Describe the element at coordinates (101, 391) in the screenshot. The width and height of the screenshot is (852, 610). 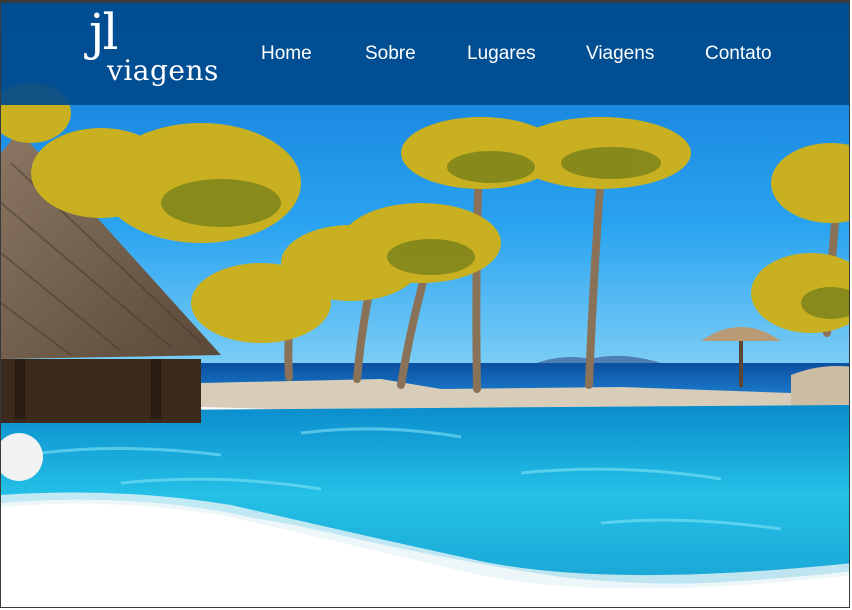
I see `hut-base` at that location.